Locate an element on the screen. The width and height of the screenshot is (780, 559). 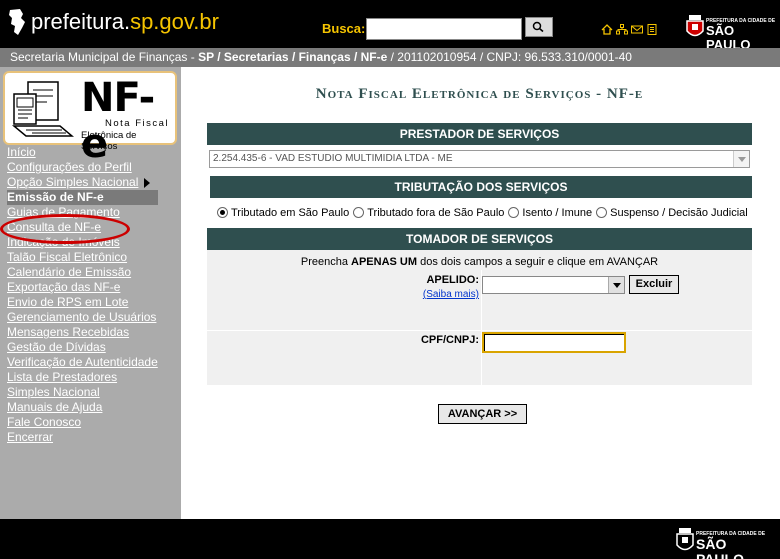
sidebar-item-dividas: Gestão de Dívidas is located at coordinates (82, 347).